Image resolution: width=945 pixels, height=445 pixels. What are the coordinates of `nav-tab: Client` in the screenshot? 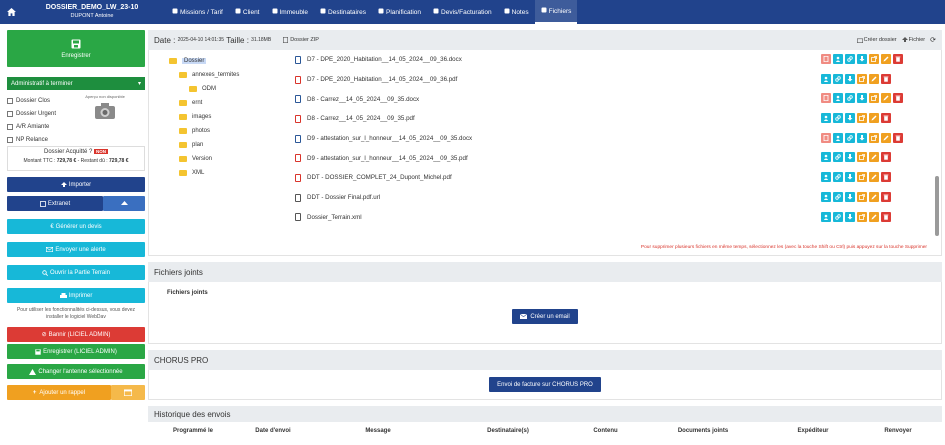 It's located at (247, 12).